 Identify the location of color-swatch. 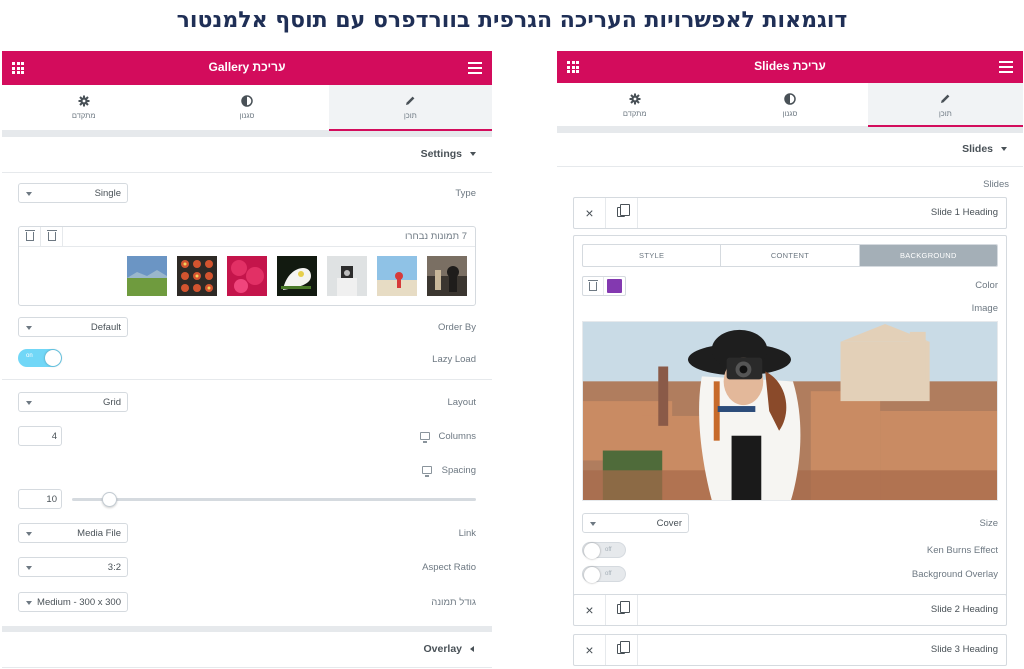
(614, 286).